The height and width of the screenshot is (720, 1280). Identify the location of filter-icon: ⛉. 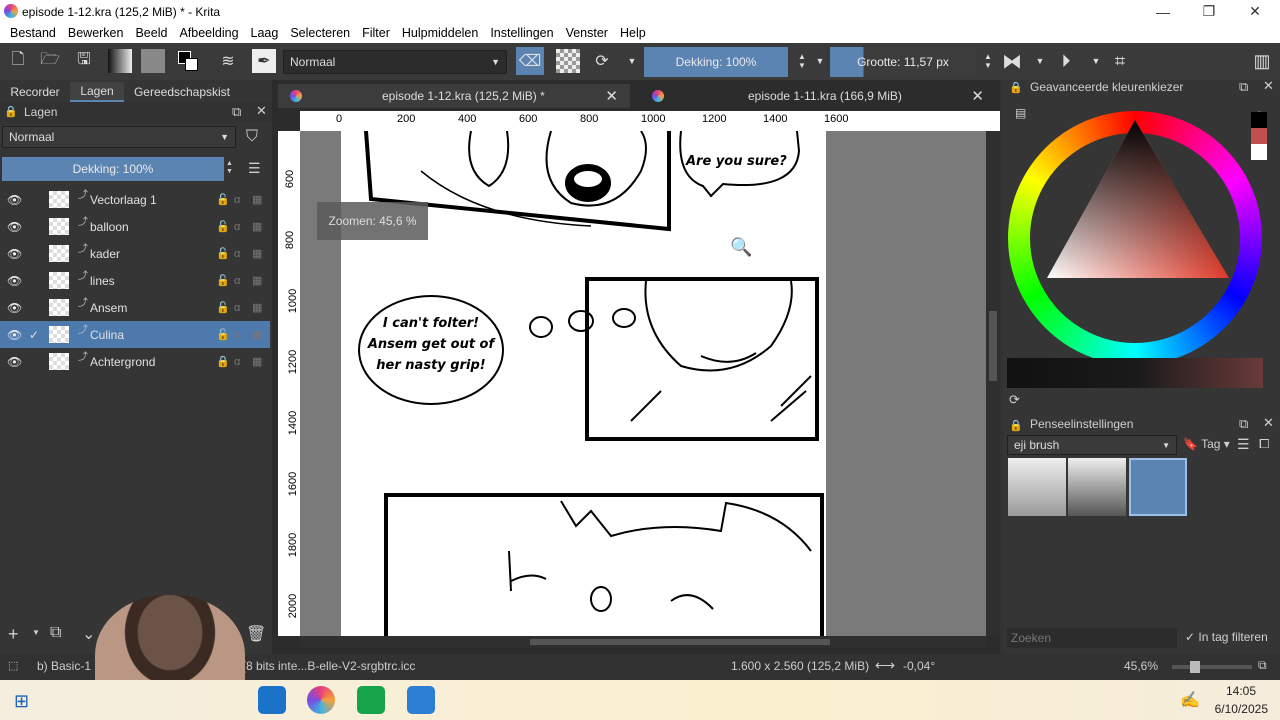
(252, 137).